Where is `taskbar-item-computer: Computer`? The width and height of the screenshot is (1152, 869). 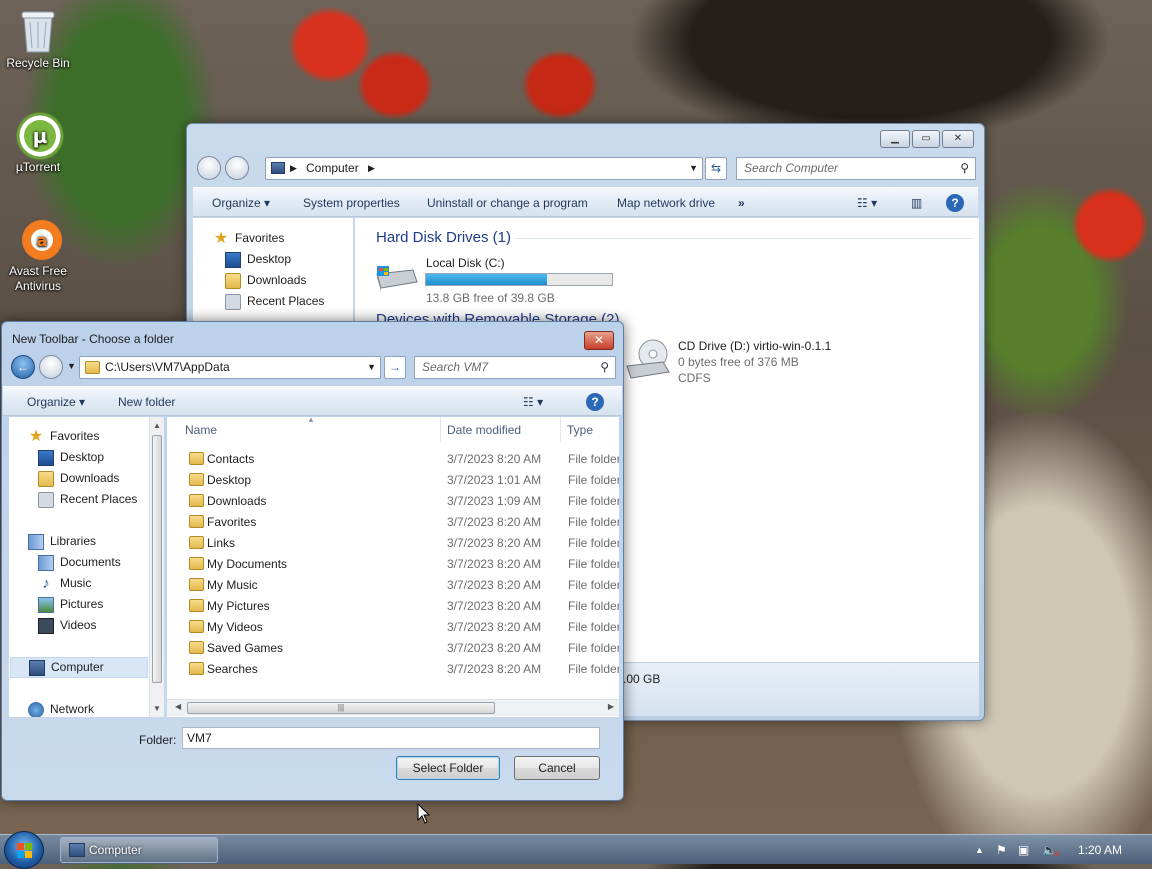 taskbar-item-computer: Computer is located at coordinates (139, 850).